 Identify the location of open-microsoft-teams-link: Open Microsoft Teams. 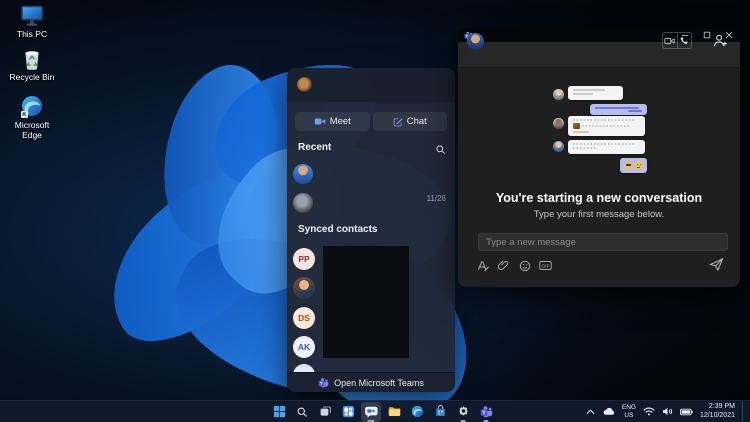
(371, 382).